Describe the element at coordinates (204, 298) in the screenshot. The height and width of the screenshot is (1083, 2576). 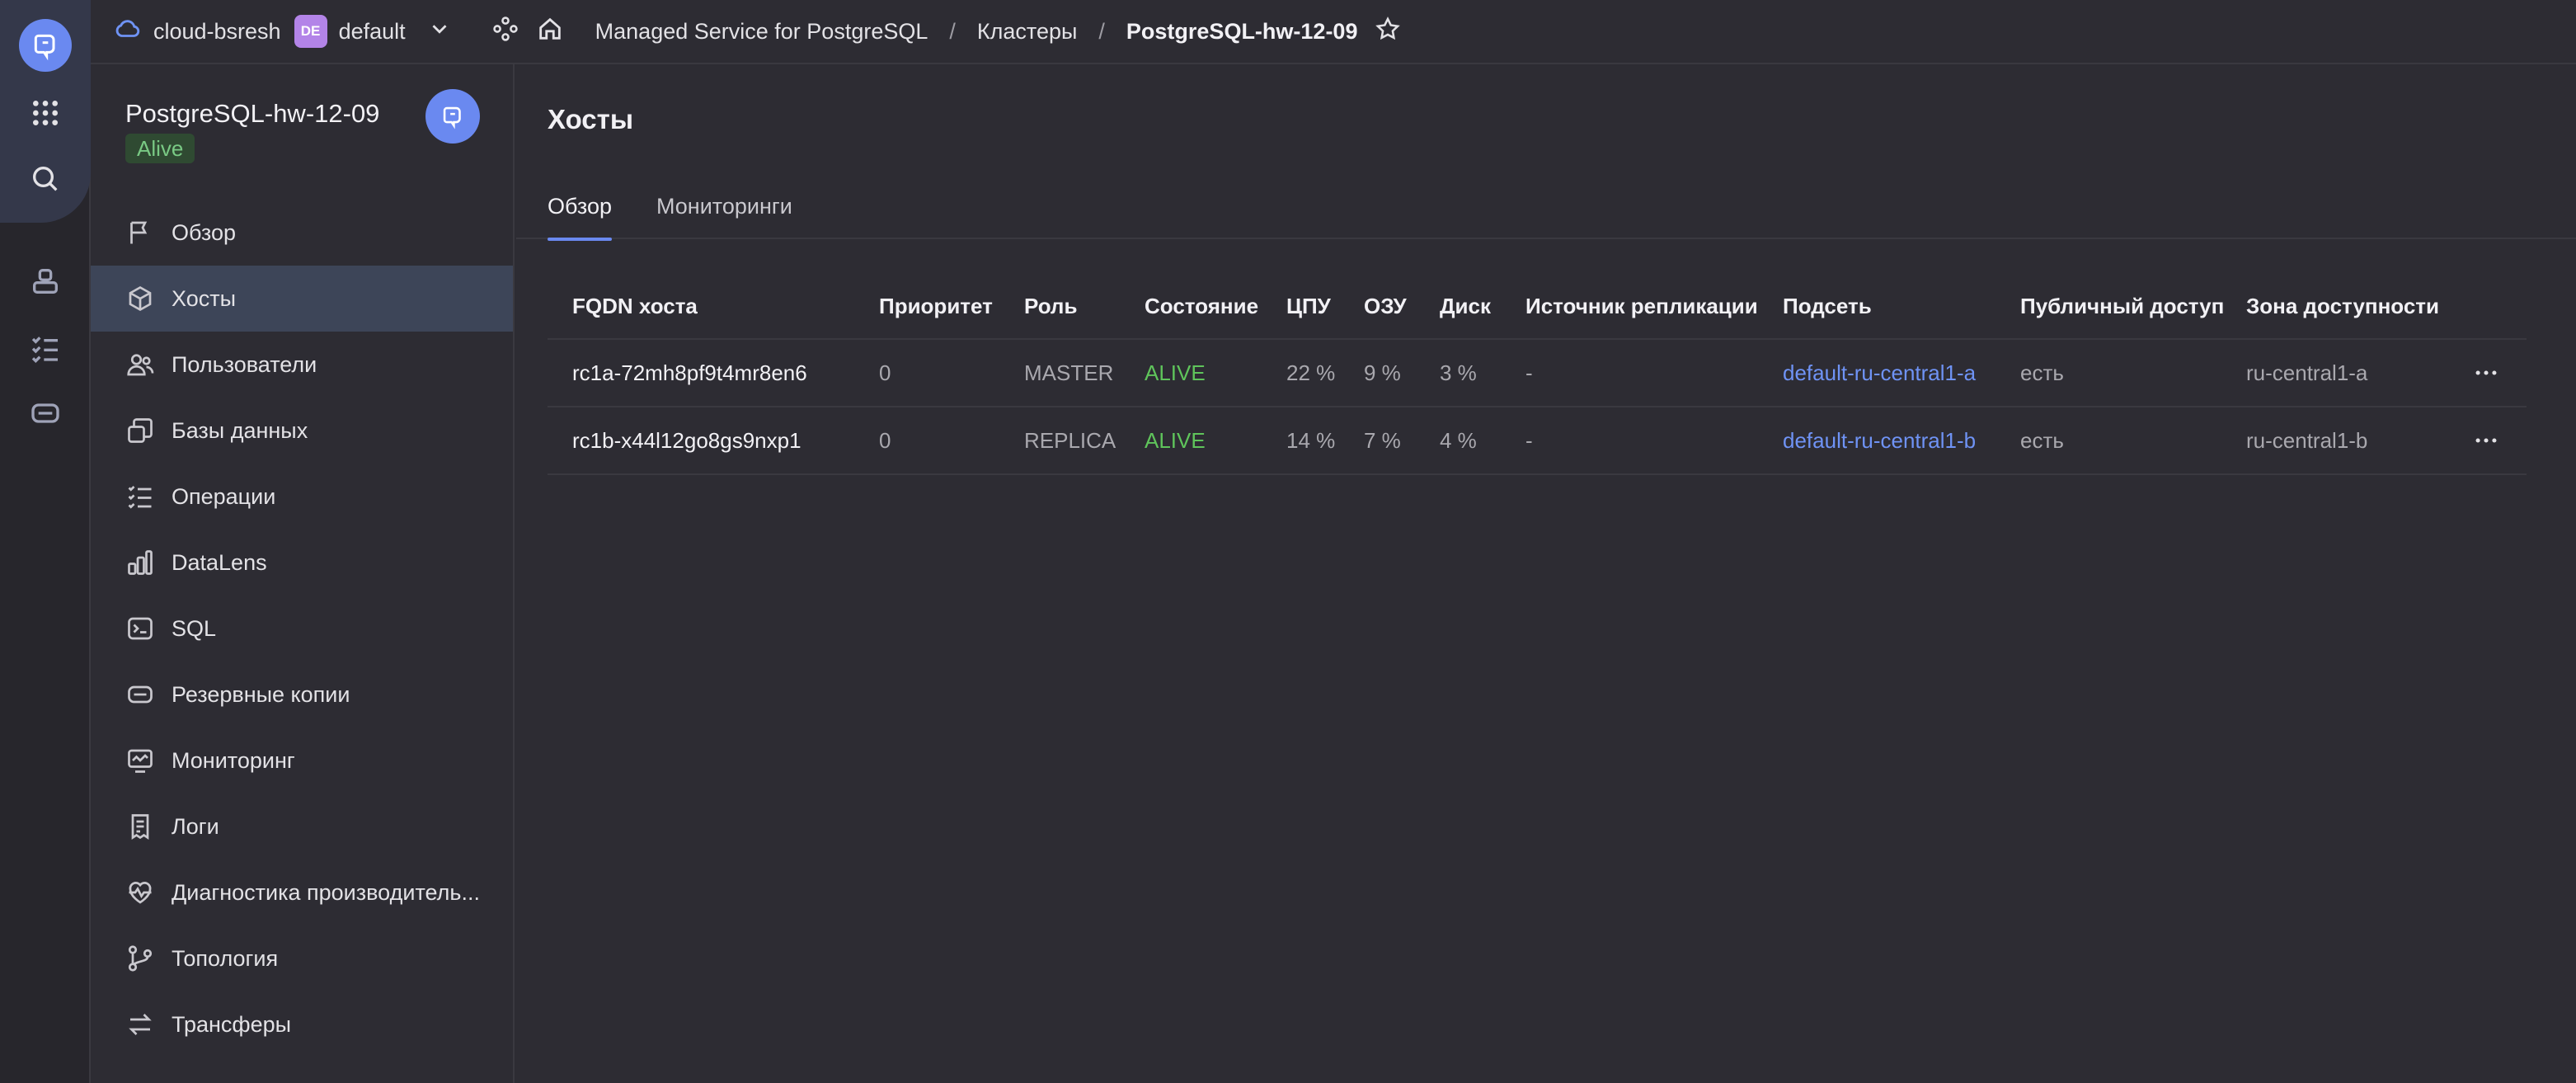
I see `sidebar-item-label: Хосты` at that location.